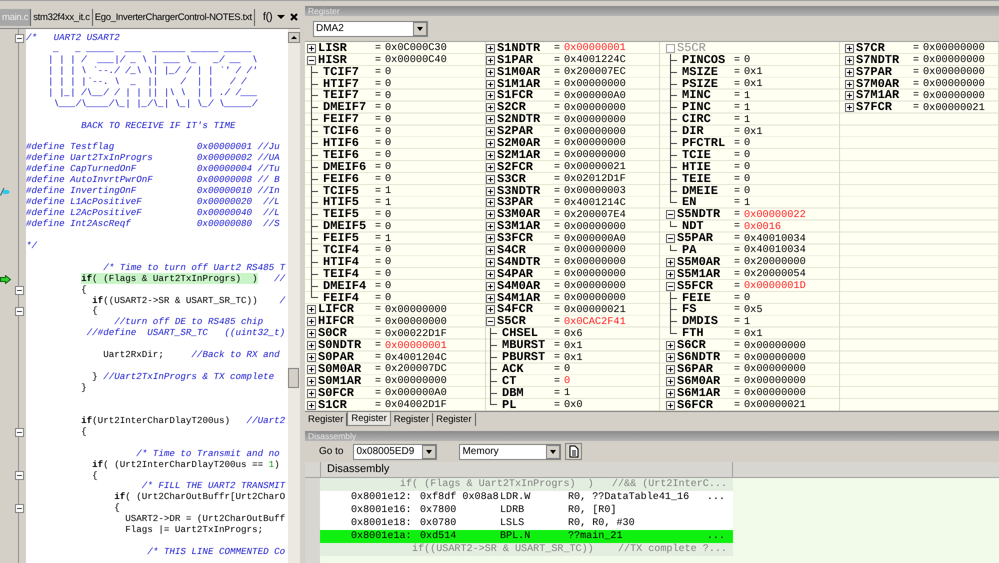 This screenshot has height=563, width=999. I want to click on memory-select: Memory, so click(510, 452).